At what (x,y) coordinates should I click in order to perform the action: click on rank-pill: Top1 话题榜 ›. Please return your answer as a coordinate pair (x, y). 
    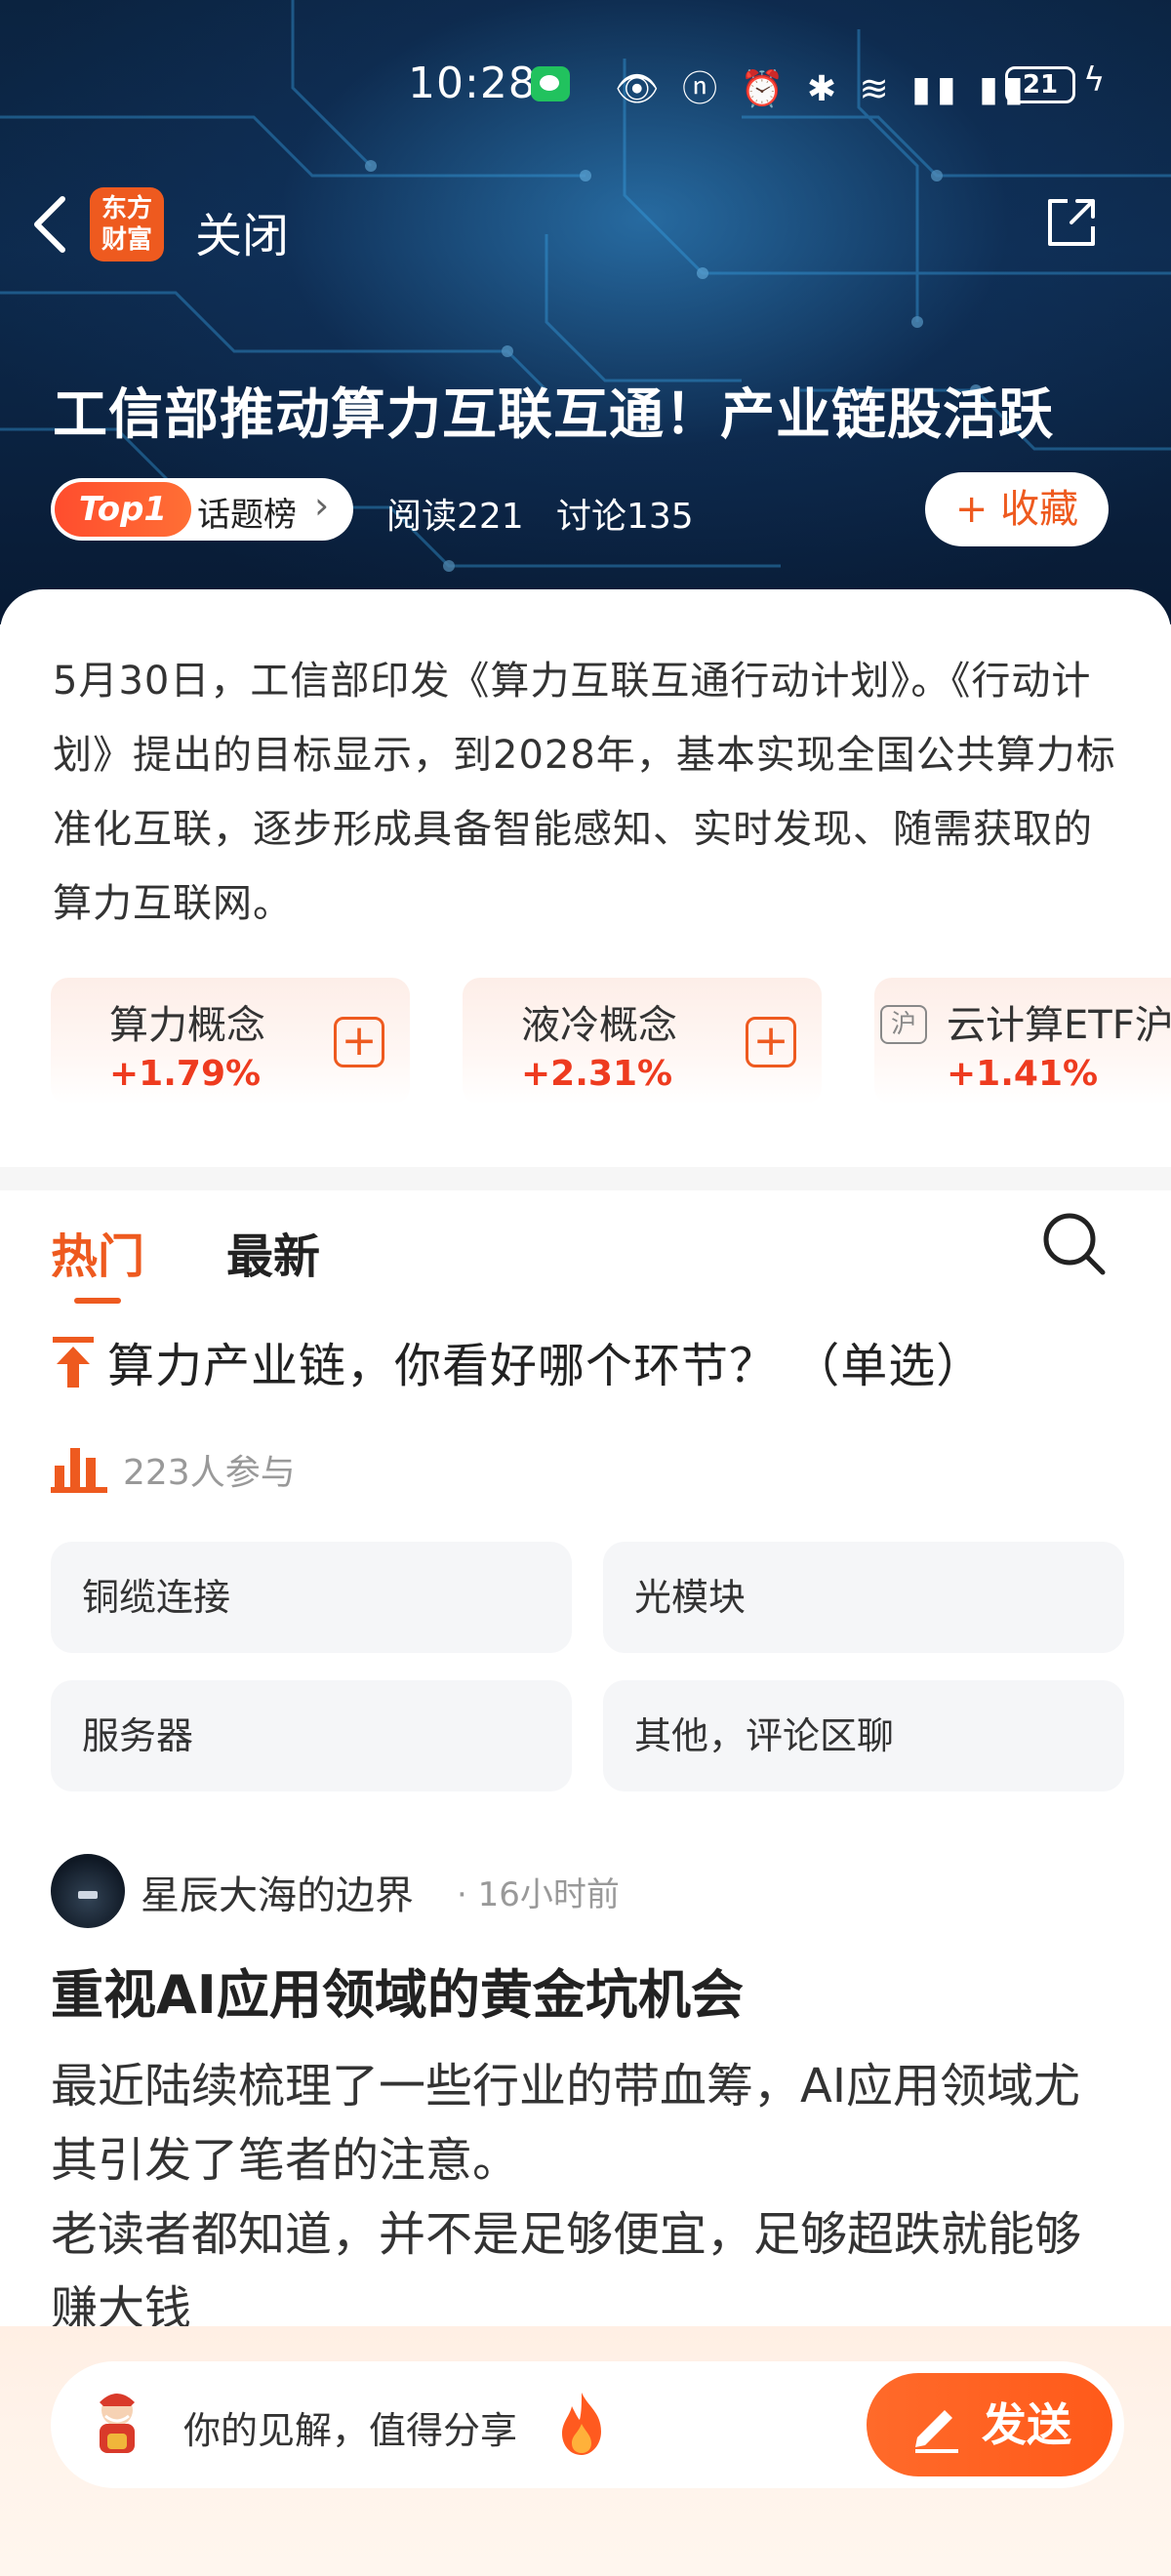
    Looking at the image, I should click on (202, 509).